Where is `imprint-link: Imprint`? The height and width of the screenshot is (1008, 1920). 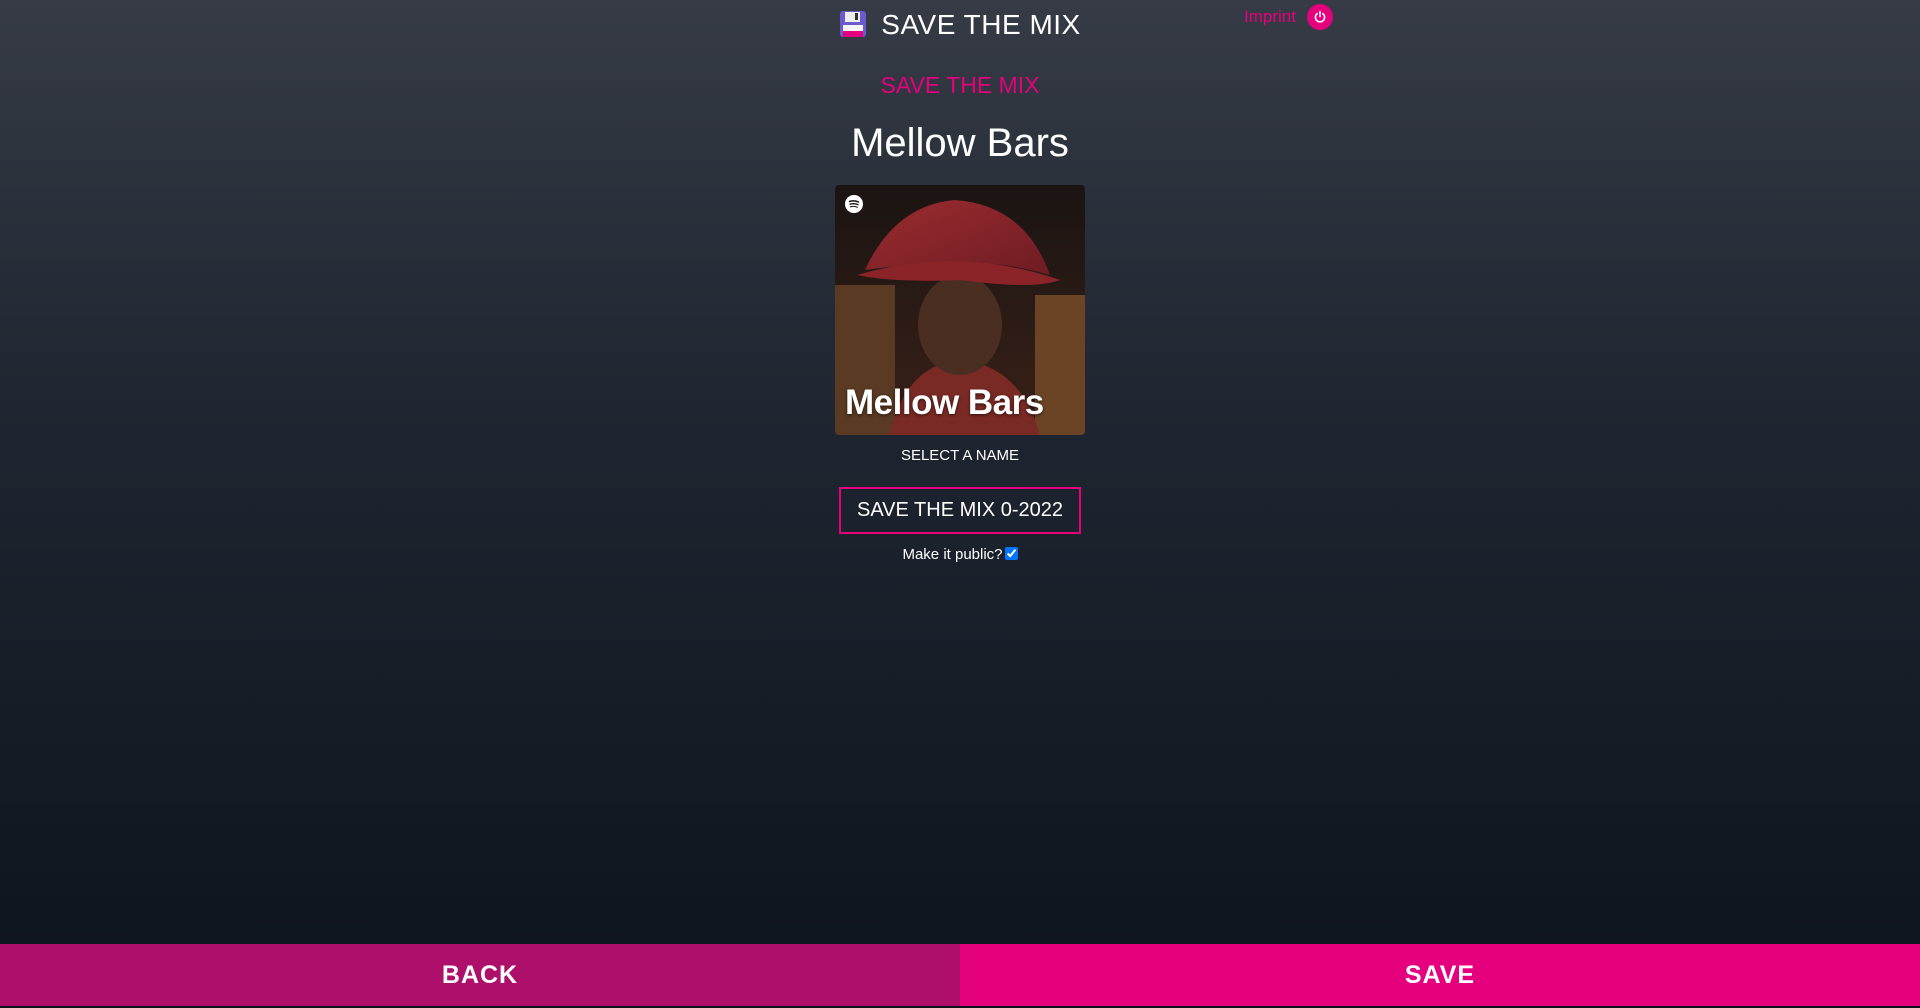
imprint-link: Imprint is located at coordinates (1270, 17).